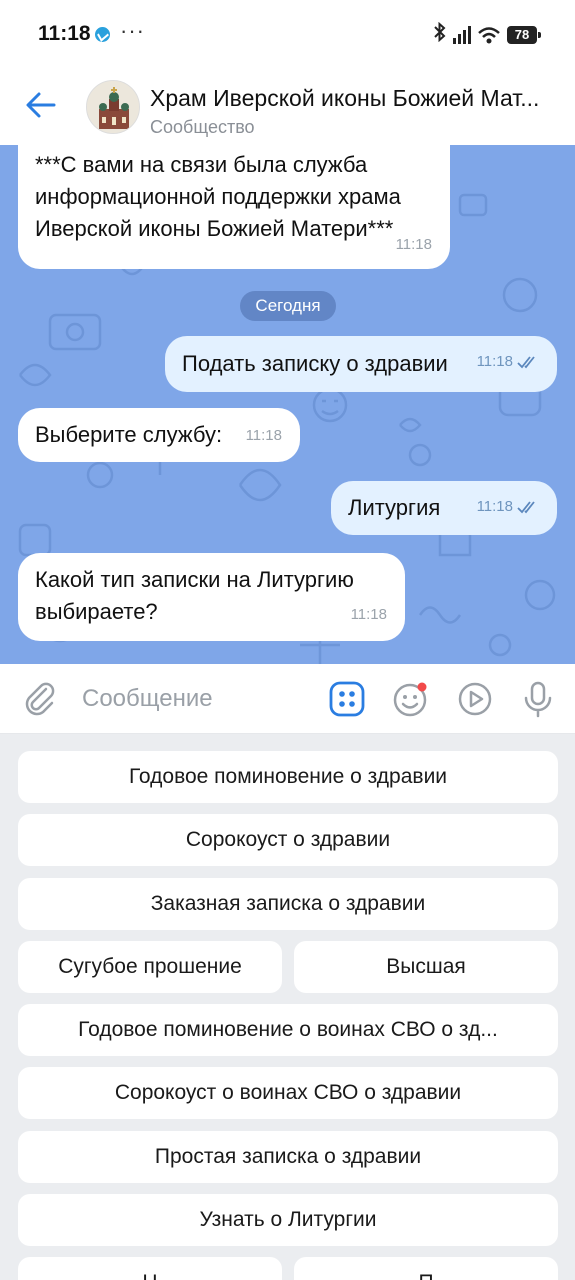 The width and height of the screenshot is (575, 1280). What do you see at coordinates (347, 699) in the screenshot?
I see `bot-keyboard-icon` at bounding box center [347, 699].